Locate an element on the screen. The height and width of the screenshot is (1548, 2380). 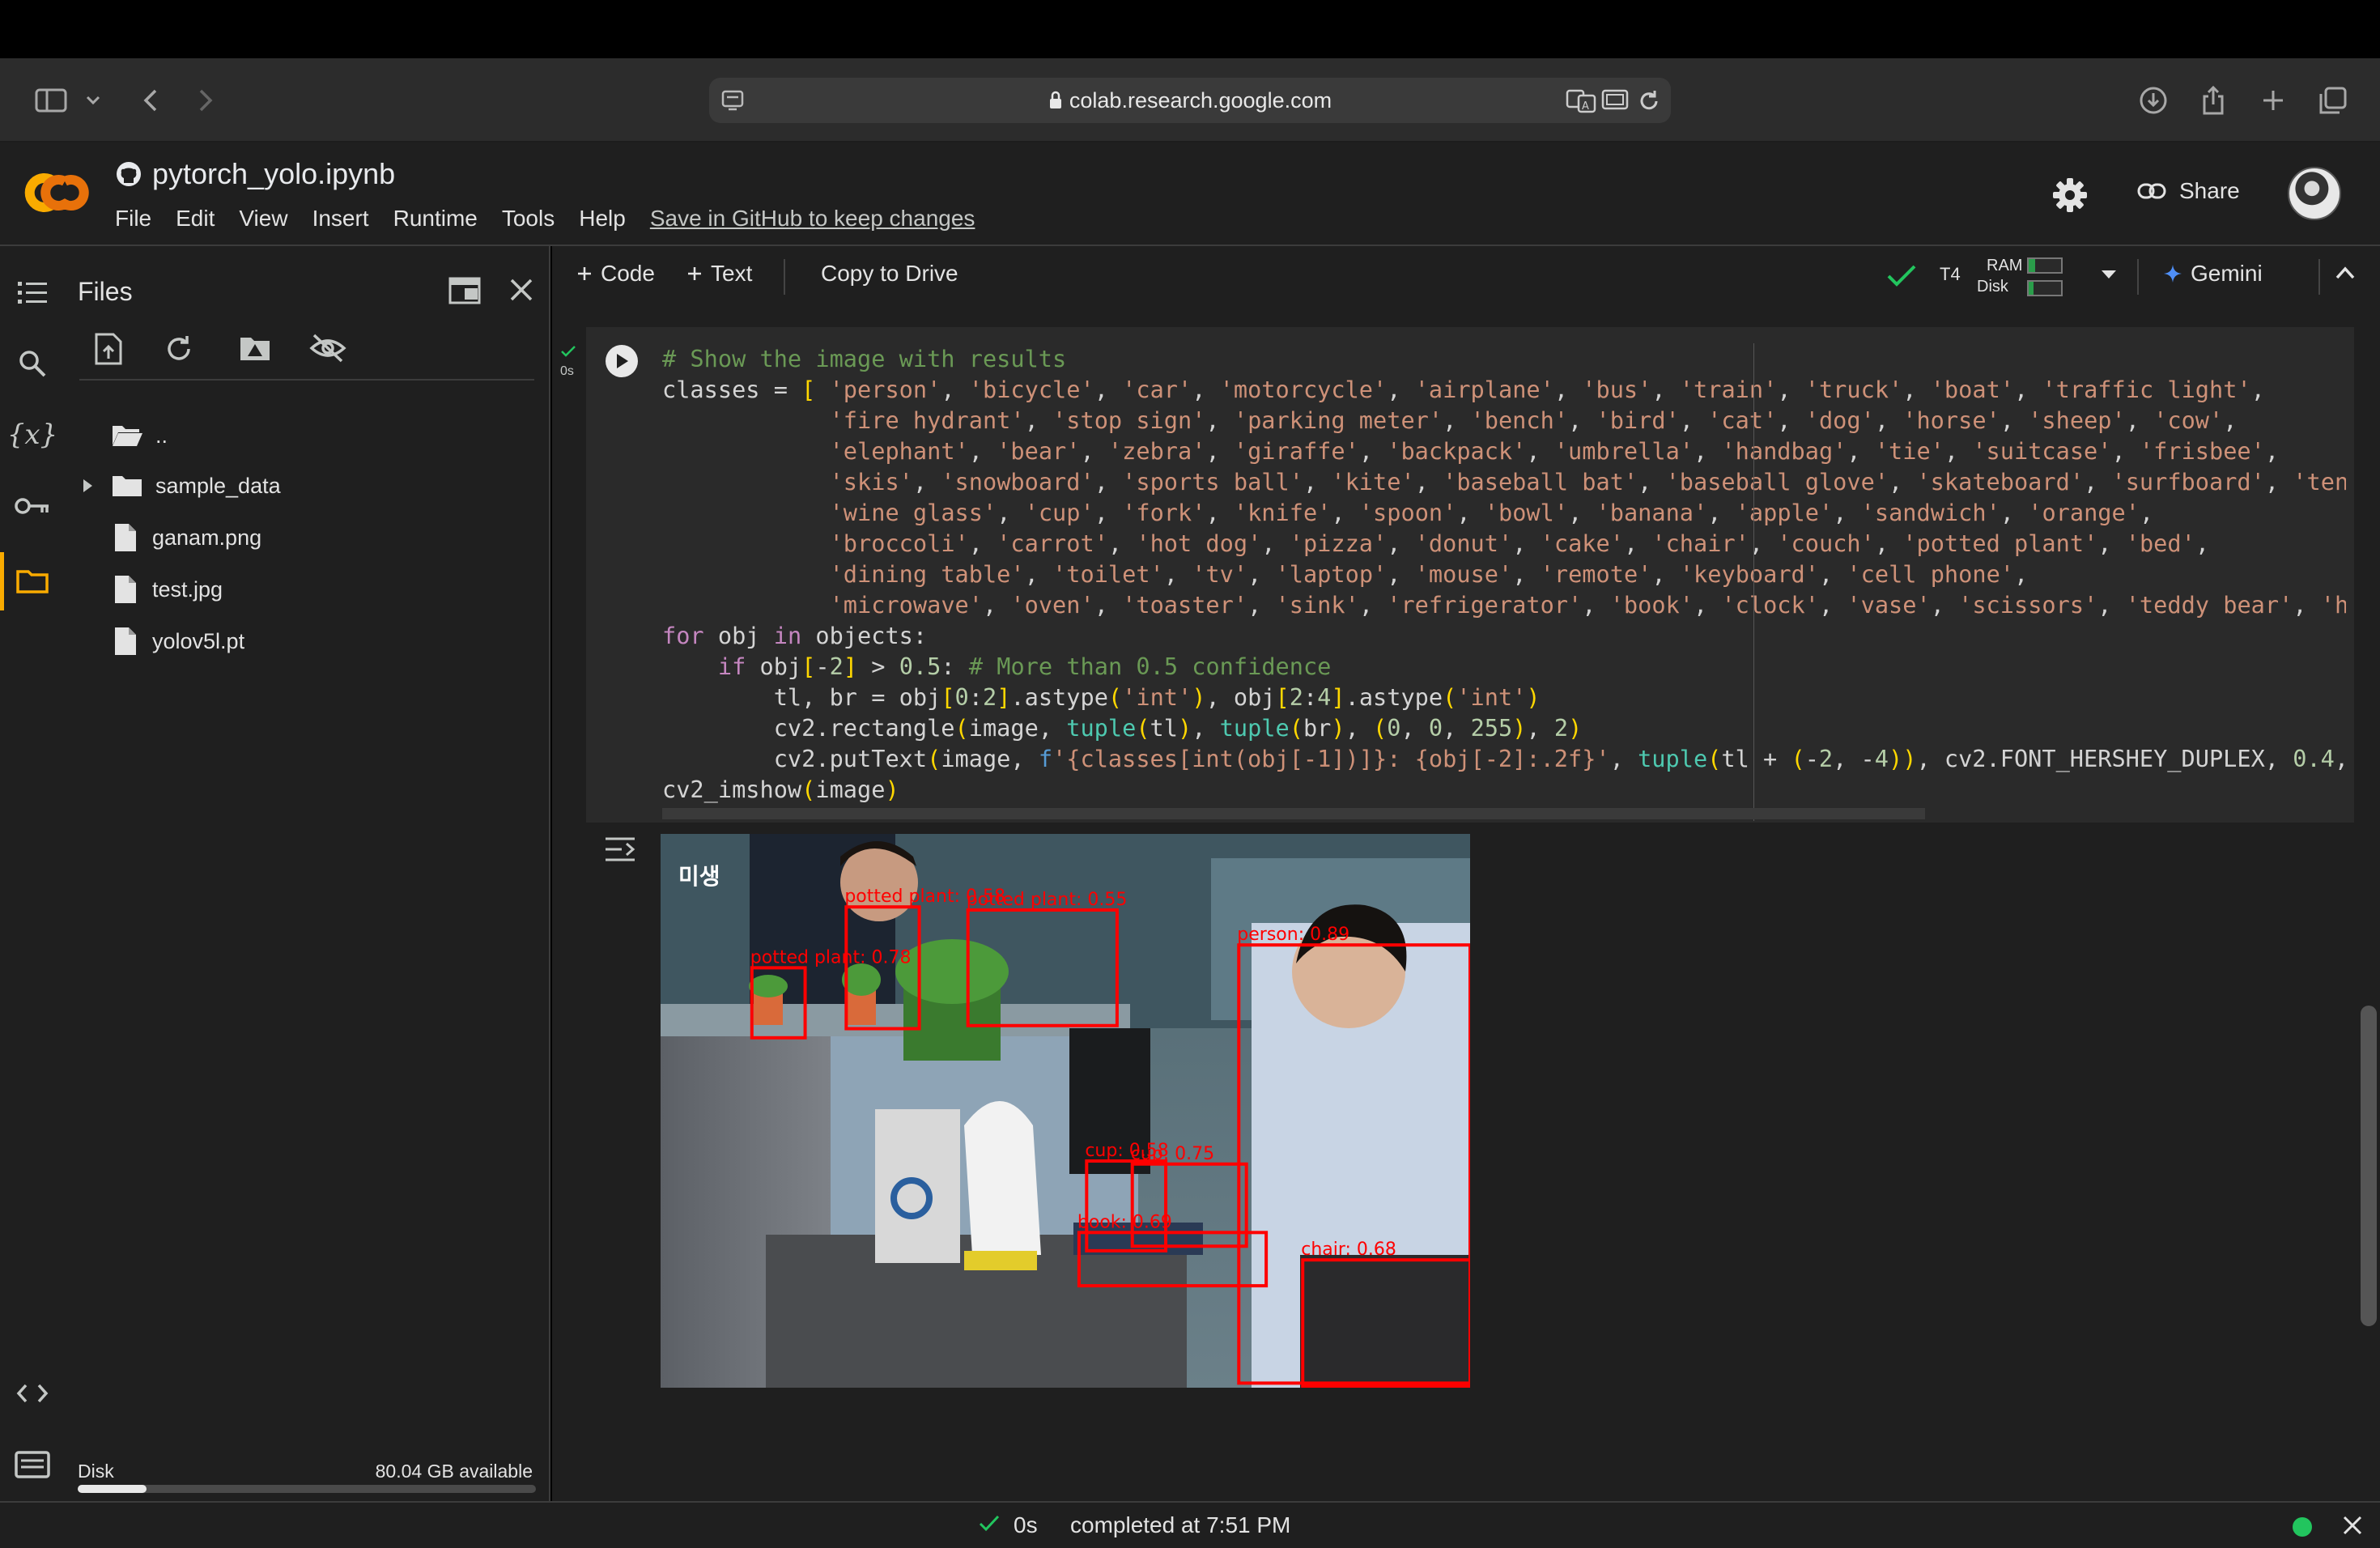
refresh-icon is located at coordinates (179, 351).